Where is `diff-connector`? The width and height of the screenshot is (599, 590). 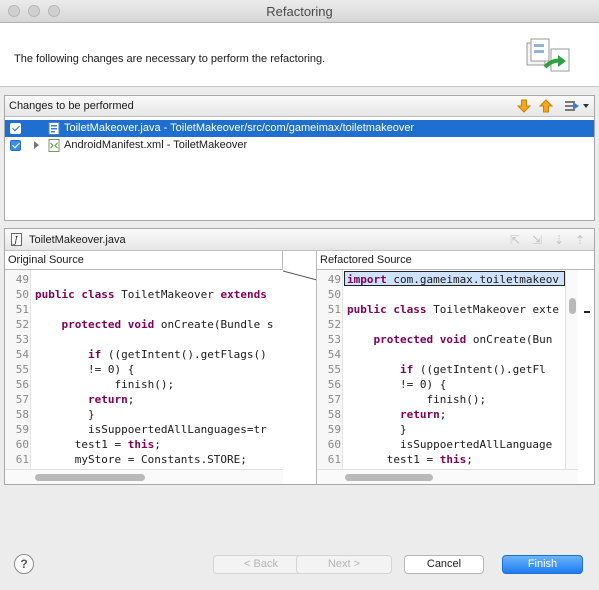 diff-connector is located at coordinates (300, 275).